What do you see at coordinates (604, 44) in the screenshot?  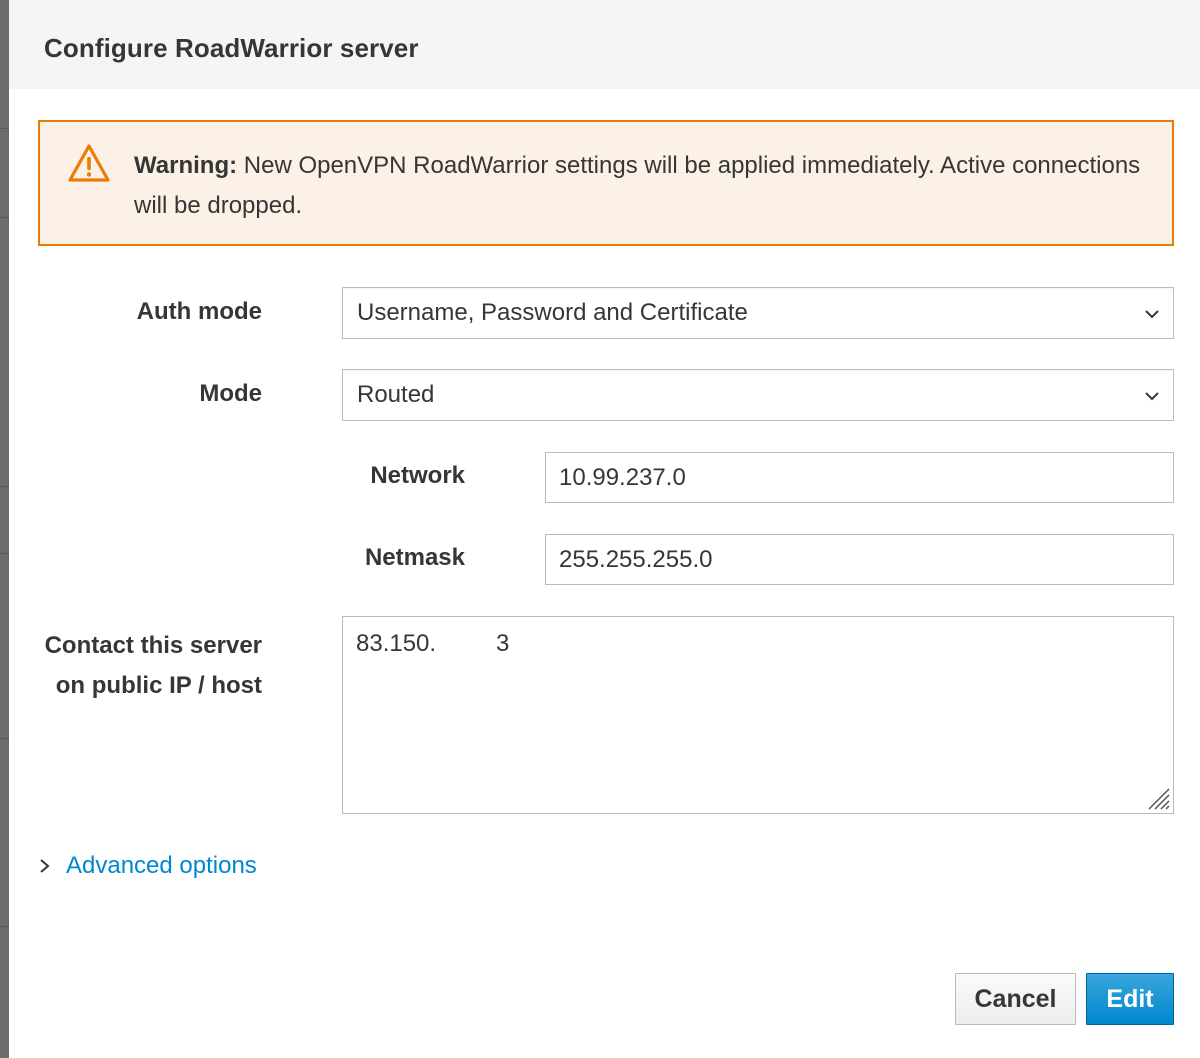 I see `dialog-header: Configure RoadWarrior server` at bounding box center [604, 44].